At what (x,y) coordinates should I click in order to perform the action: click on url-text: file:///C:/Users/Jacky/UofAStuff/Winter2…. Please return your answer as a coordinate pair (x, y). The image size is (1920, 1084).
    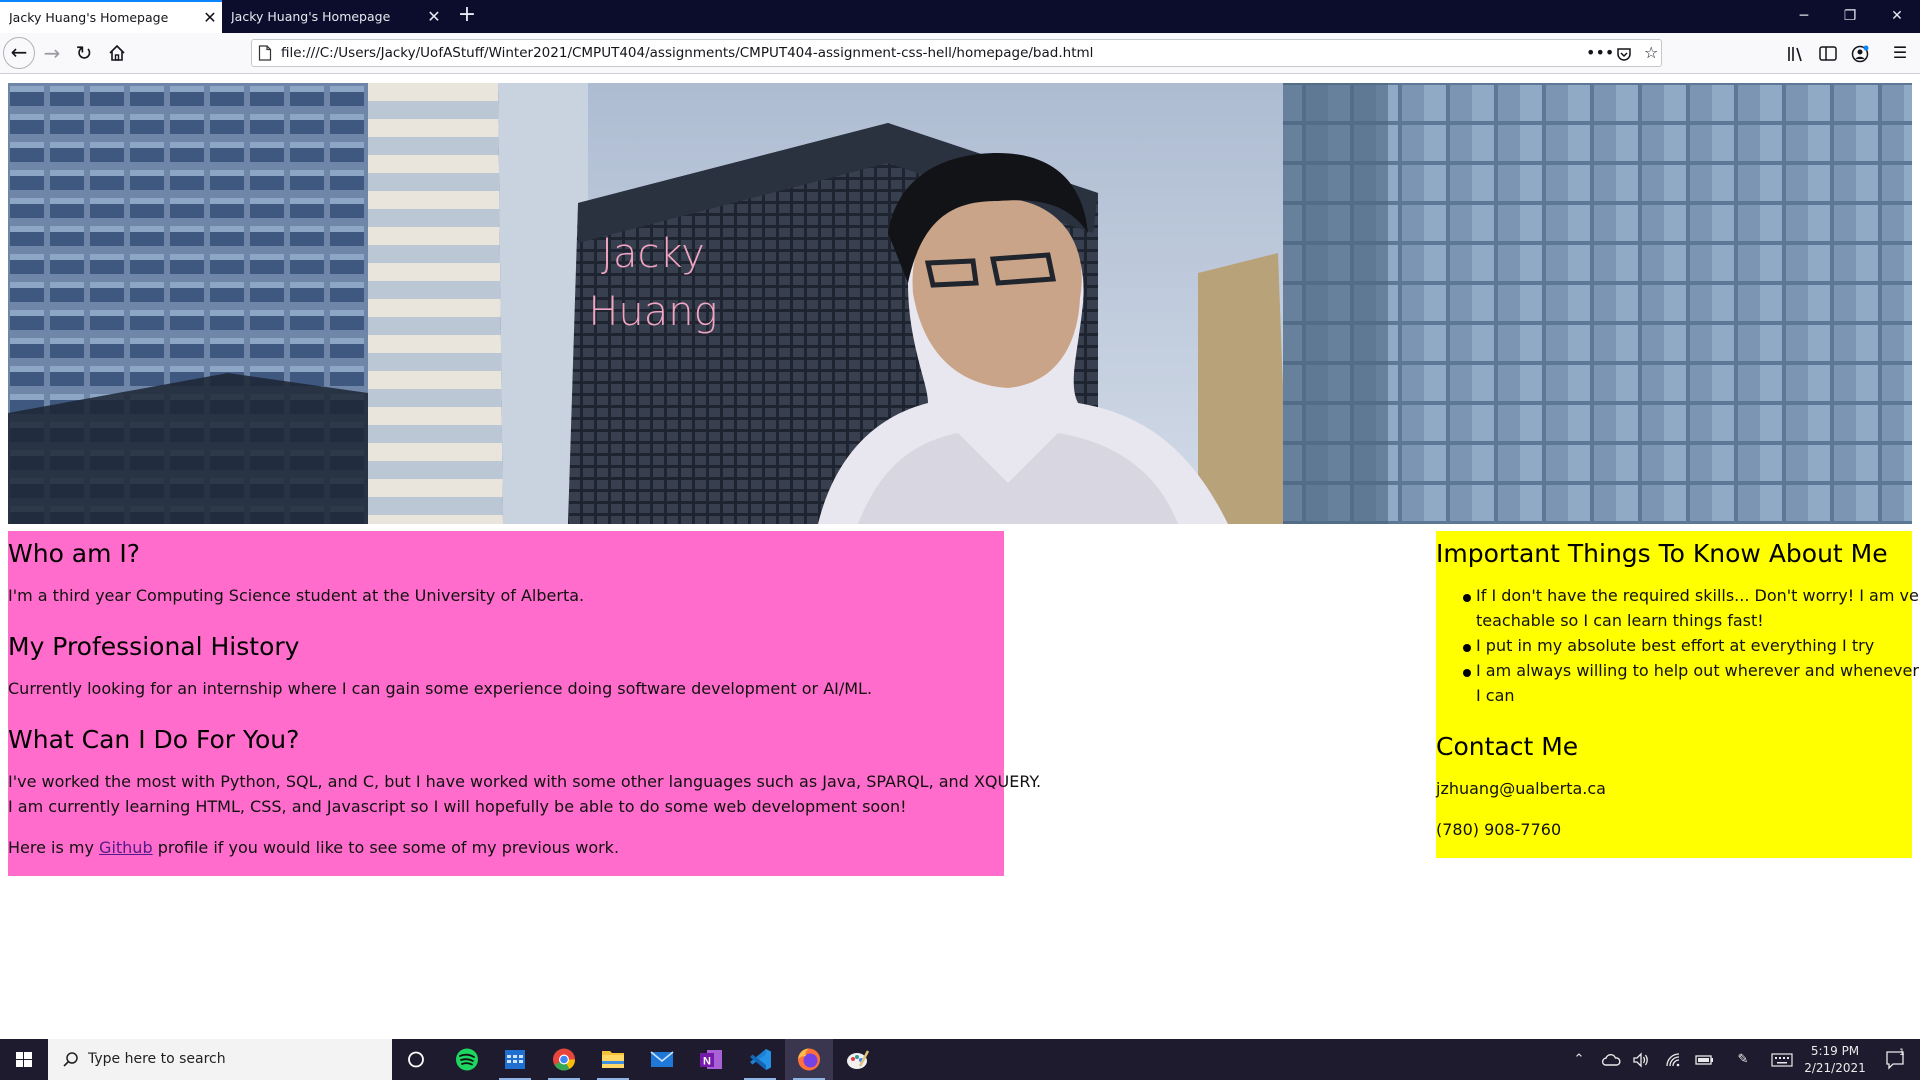
    Looking at the image, I should click on (687, 53).